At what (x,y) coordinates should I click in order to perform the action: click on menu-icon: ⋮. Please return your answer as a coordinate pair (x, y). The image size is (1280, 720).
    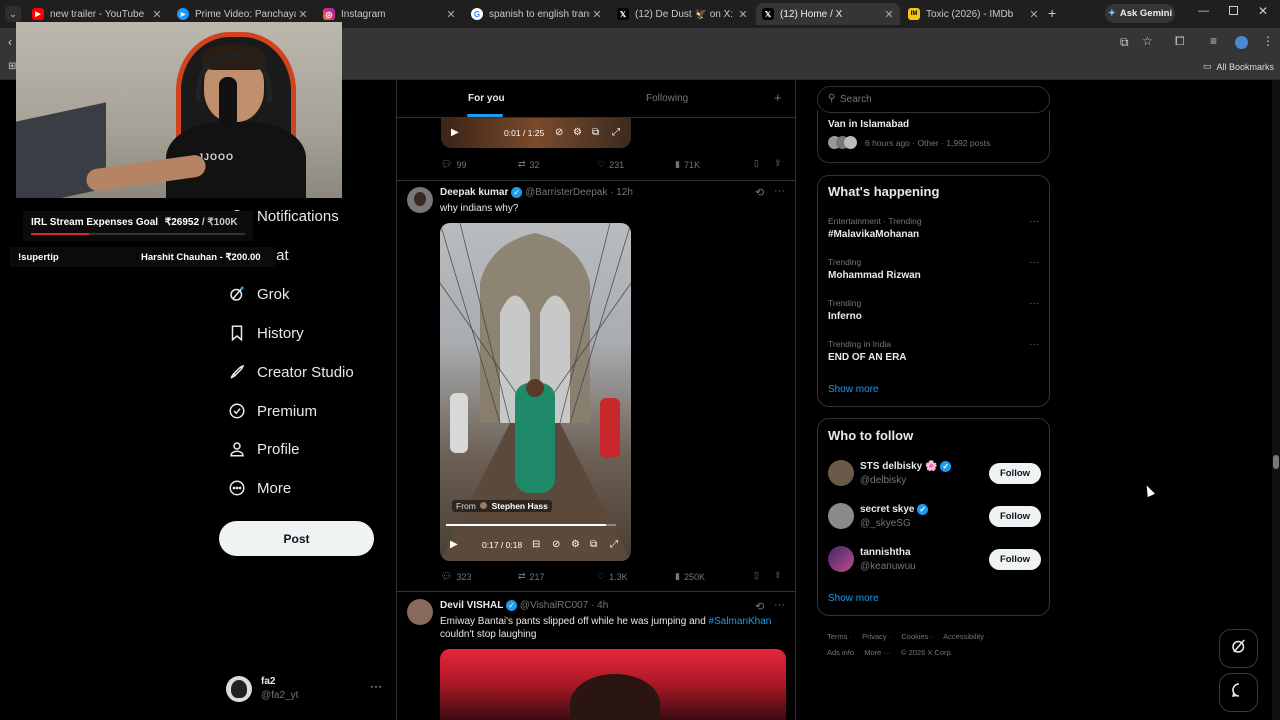
    Looking at the image, I should click on (1268, 41).